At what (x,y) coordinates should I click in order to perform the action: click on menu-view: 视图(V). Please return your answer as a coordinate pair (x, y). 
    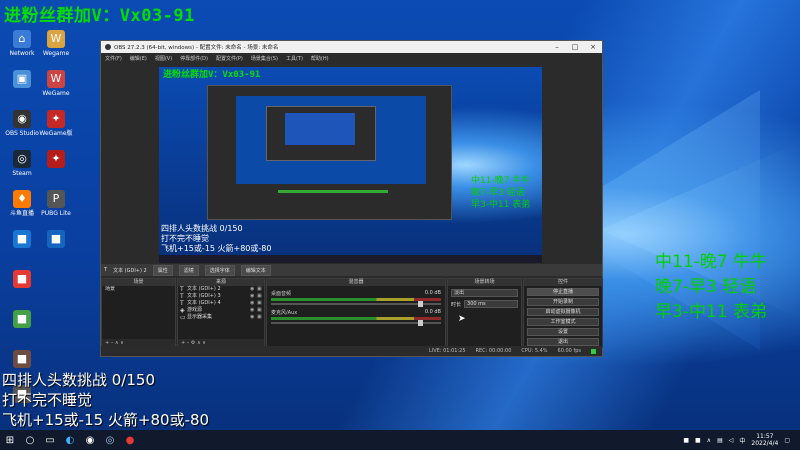
    Looking at the image, I should click on (163, 58).